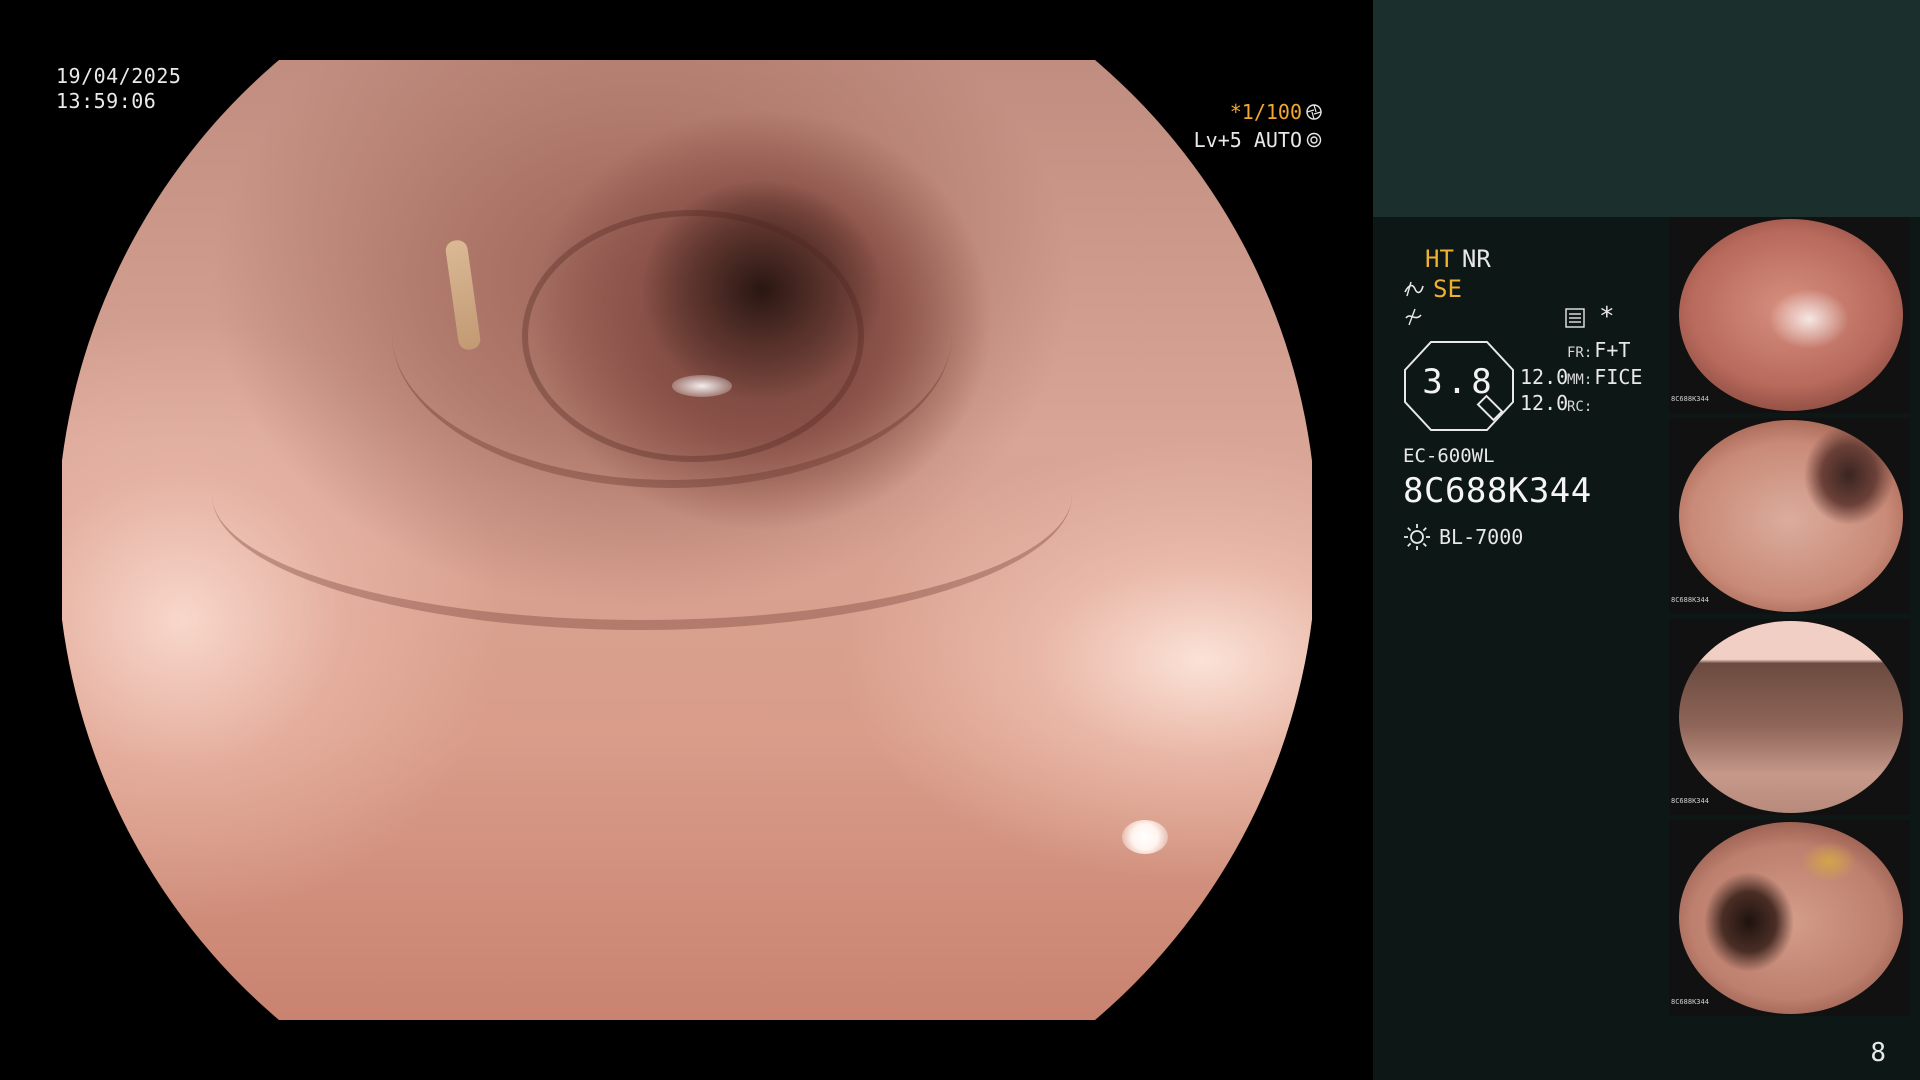  I want to click on mode-block: FR: F+T MM: FICE RC:, so click(1604, 378).